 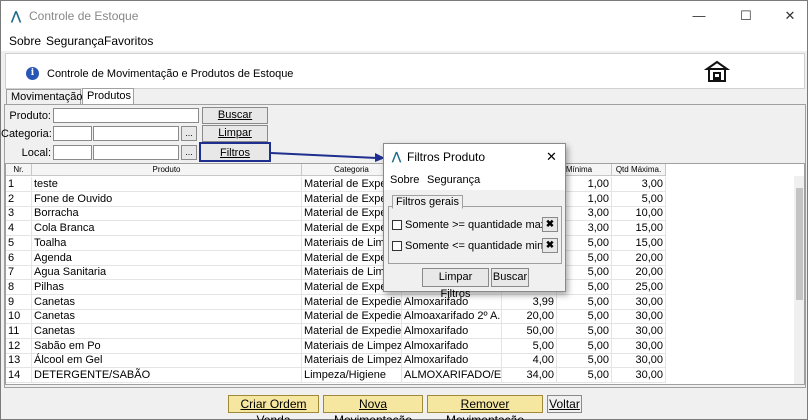 I want to click on voltar-button: Voltar, so click(x=564, y=404).